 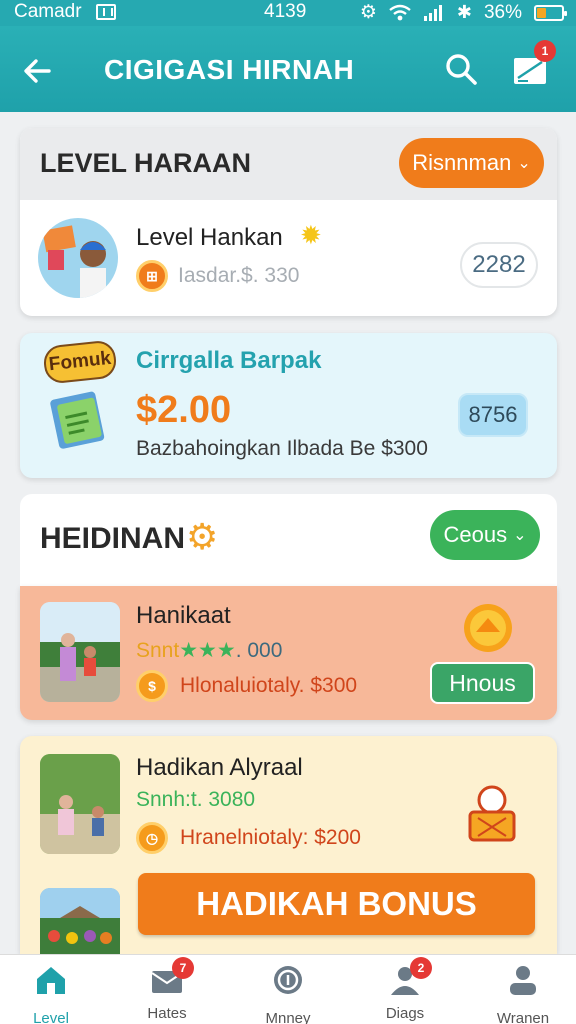 I want to click on crowd-photo-icon, so click(x=80, y=921).